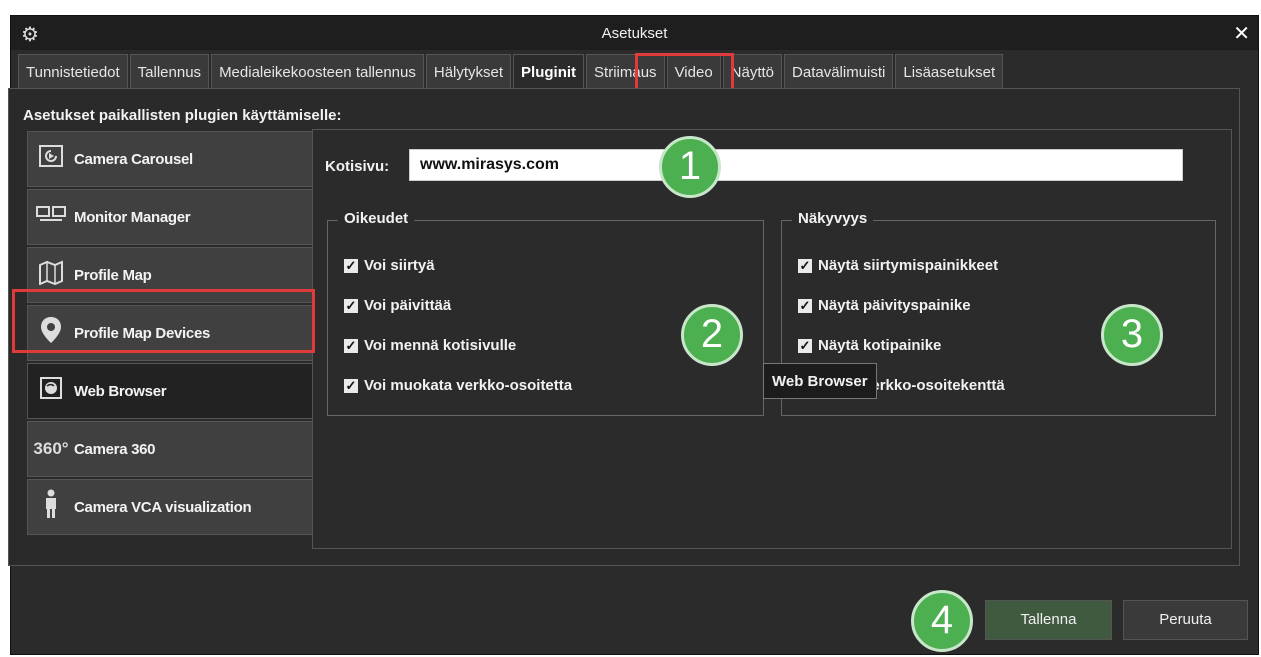 This screenshot has width=1261, height=657. What do you see at coordinates (170, 449) in the screenshot?
I see `plugin-item-camera-360: 360° Camera 360` at bounding box center [170, 449].